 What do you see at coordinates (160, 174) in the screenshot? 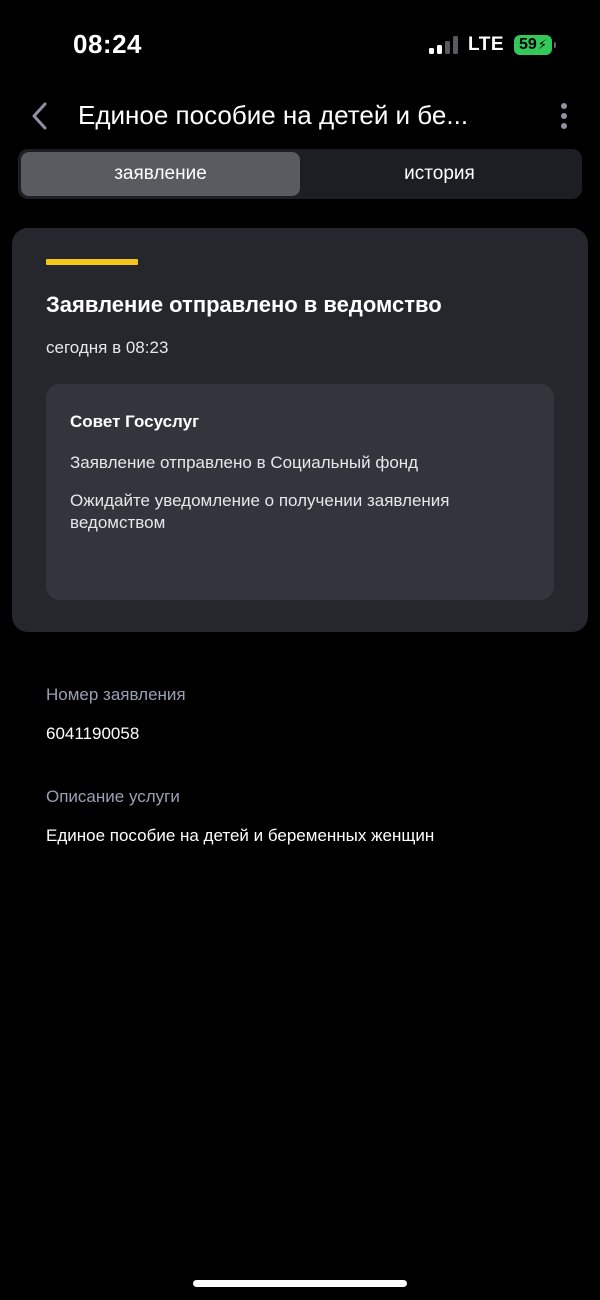
I see `tab-application: заявление` at bounding box center [160, 174].